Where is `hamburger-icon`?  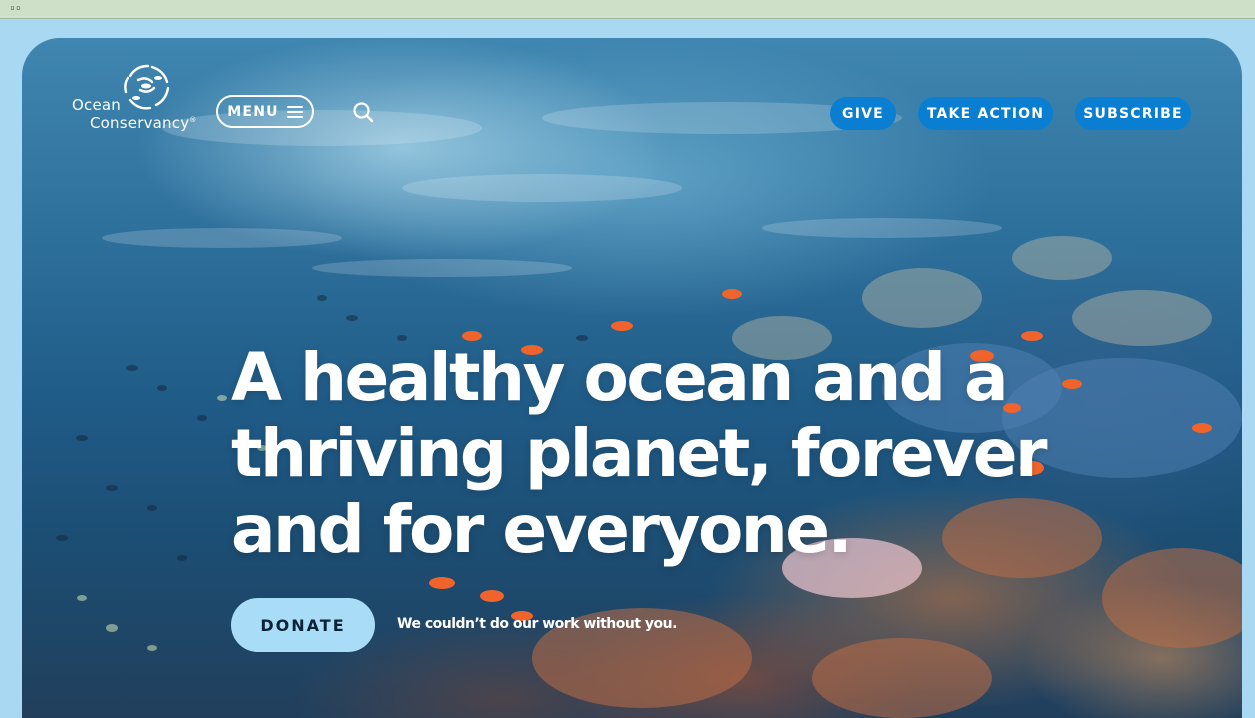
hamburger-icon is located at coordinates (294, 111).